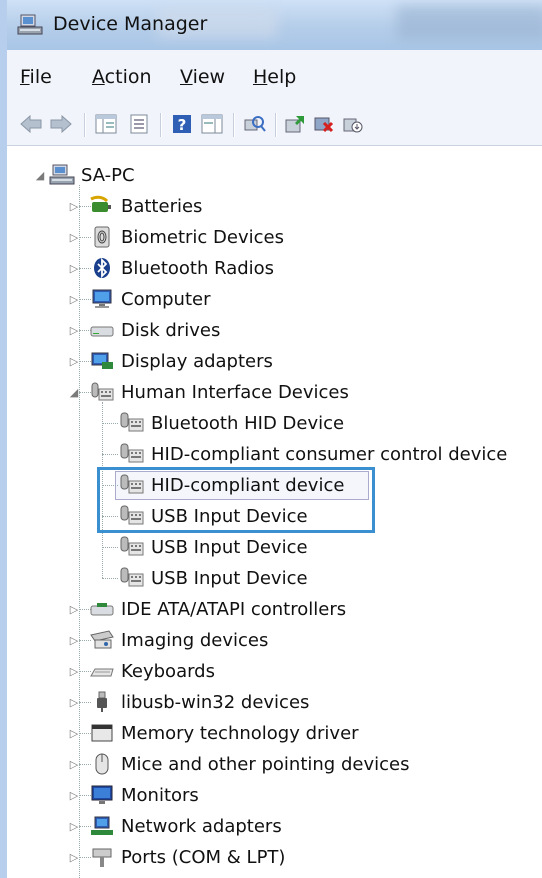  Describe the element at coordinates (274, 125) in the screenshot. I see `toolbar: ?` at that location.